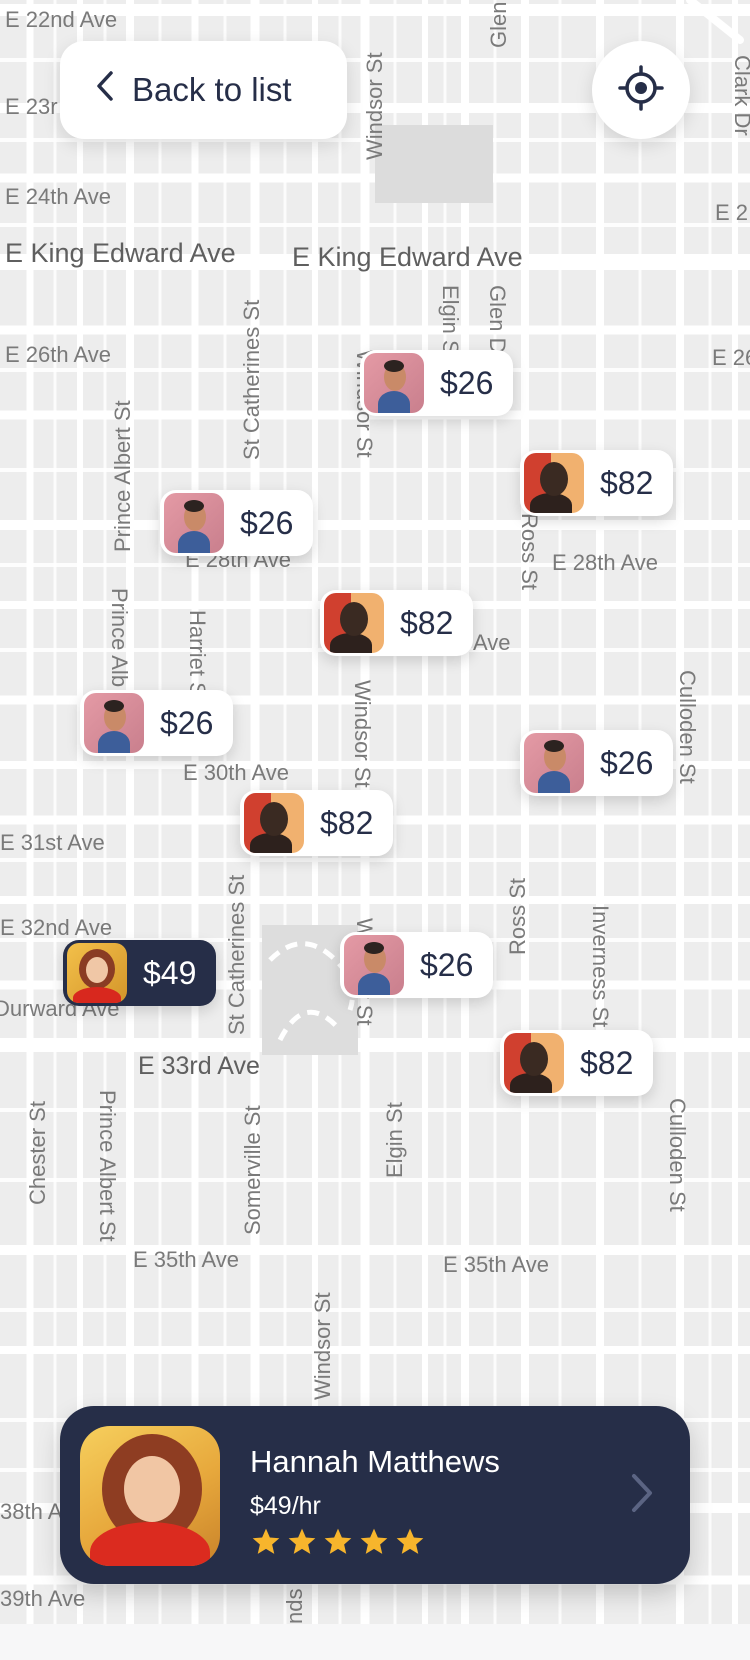 The width and height of the screenshot is (750, 1660). I want to click on street-label: E 23r, so click(31, 106).